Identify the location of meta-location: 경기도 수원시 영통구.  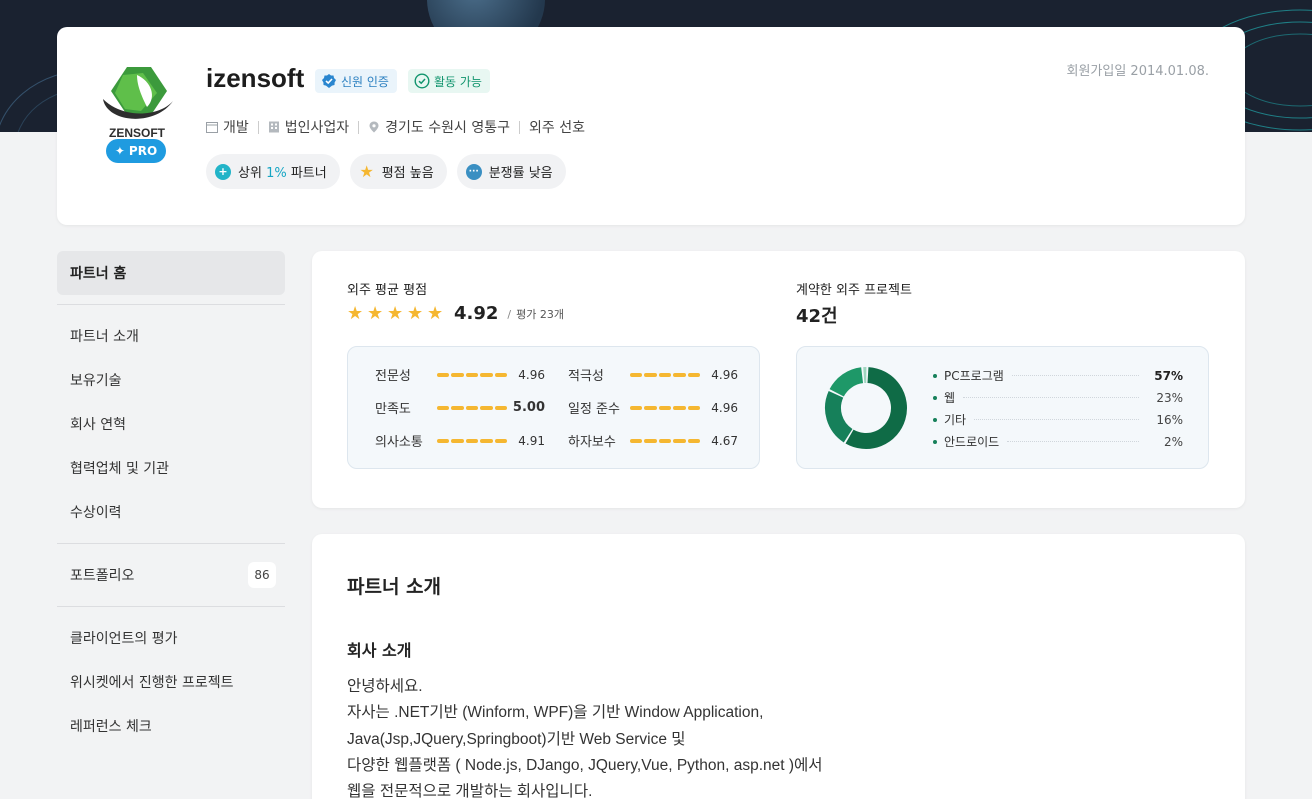
(439, 127).